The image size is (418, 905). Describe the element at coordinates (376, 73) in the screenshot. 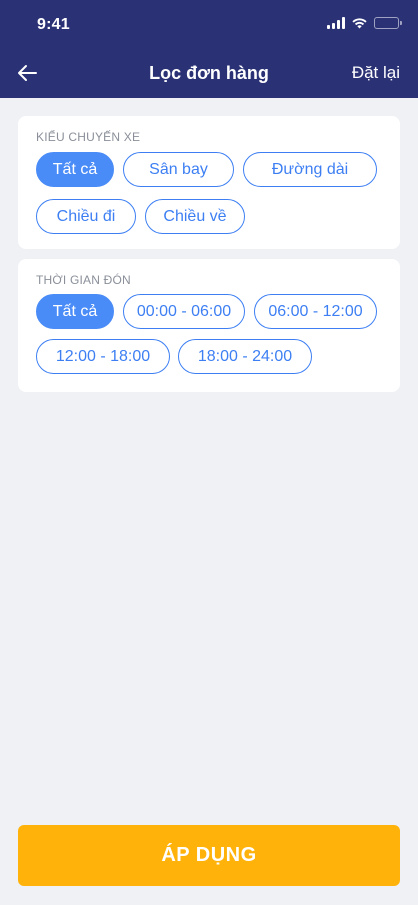

I see `reset-button: Đặt lại` at that location.